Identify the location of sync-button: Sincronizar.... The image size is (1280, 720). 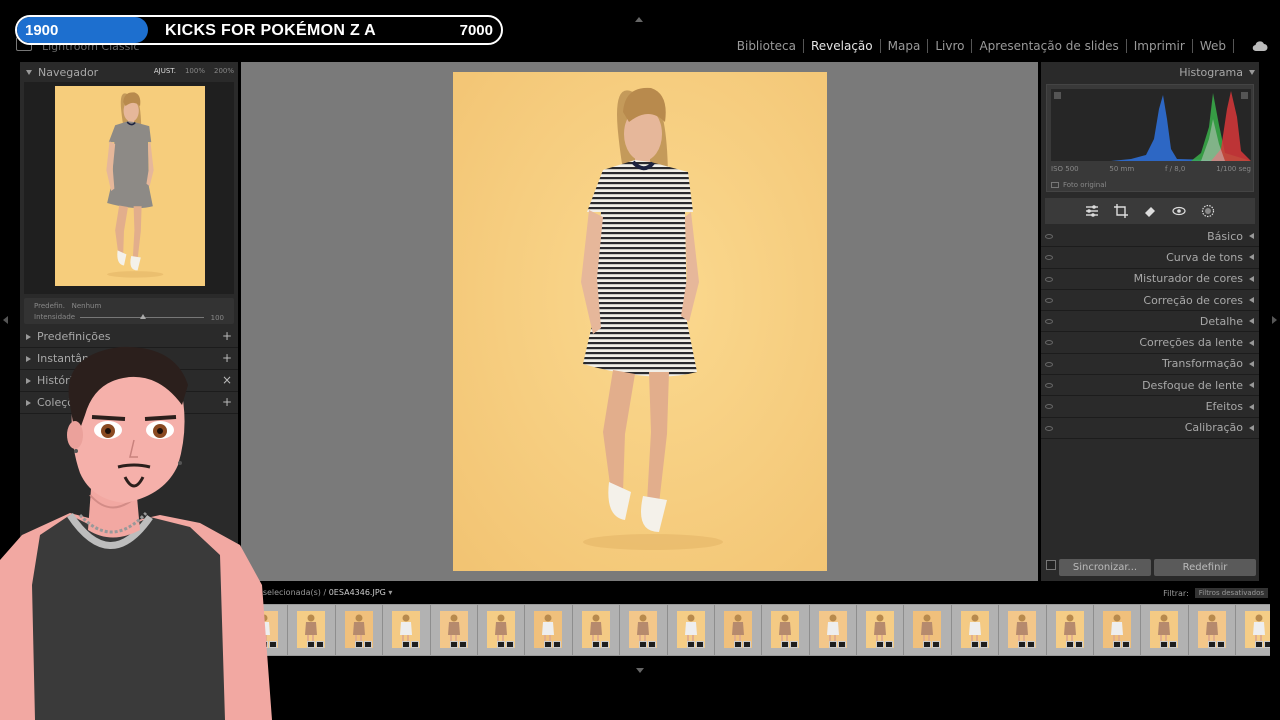
(1105, 567).